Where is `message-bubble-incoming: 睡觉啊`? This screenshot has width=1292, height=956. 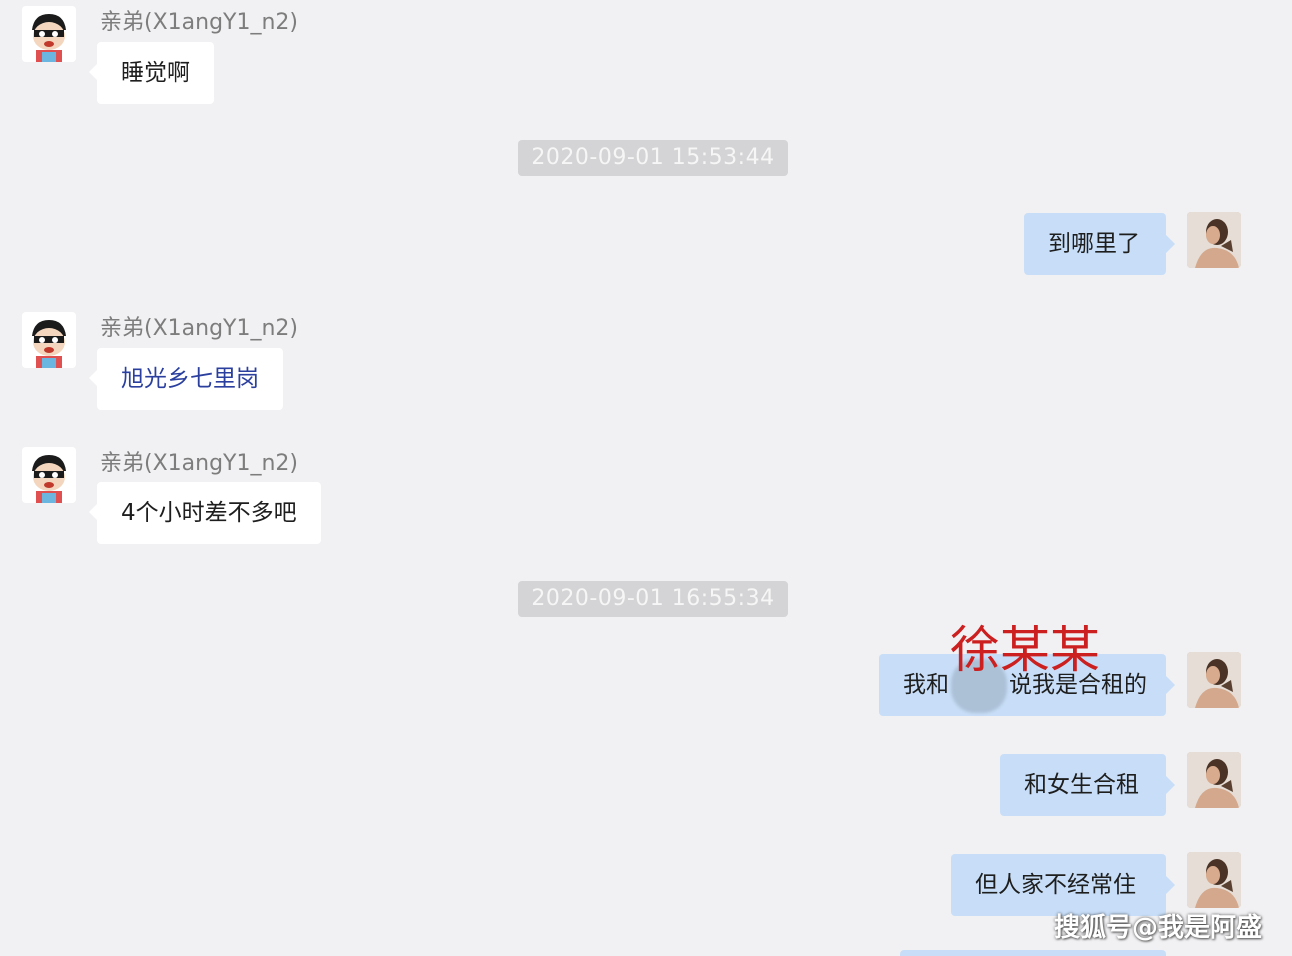
message-bubble-incoming: 睡觉啊 is located at coordinates (151, 73).